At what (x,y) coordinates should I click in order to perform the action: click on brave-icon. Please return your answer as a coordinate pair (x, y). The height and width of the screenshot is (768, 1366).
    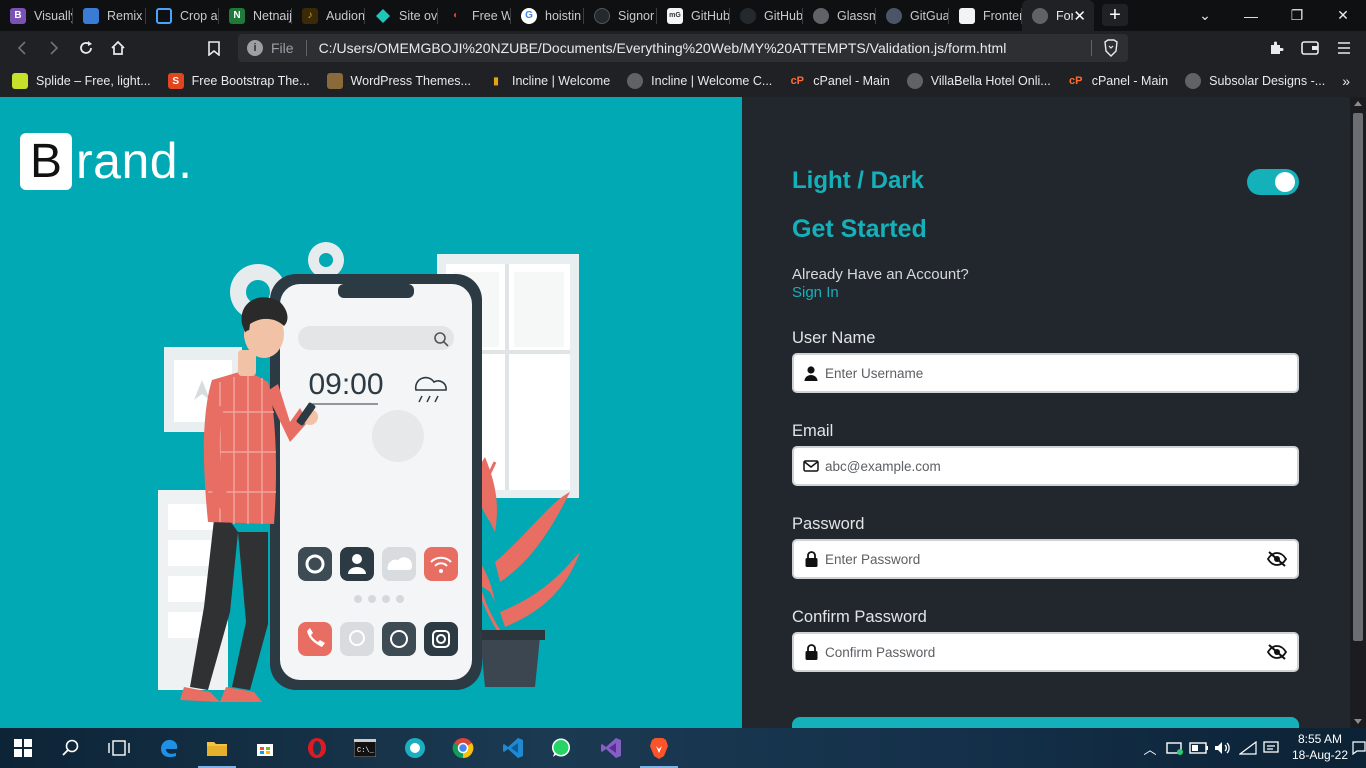
    Looking at the image, I should click on (659, 748).